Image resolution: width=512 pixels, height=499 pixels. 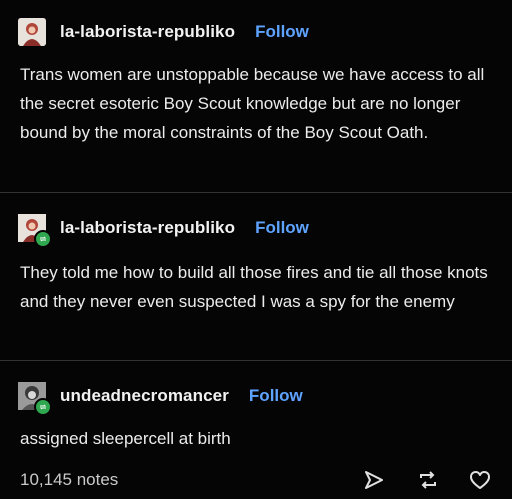 What do you see at coordinates (480, 480) in the screenshot?
I see `like-heart-icon` at bounding box center [480, 480].